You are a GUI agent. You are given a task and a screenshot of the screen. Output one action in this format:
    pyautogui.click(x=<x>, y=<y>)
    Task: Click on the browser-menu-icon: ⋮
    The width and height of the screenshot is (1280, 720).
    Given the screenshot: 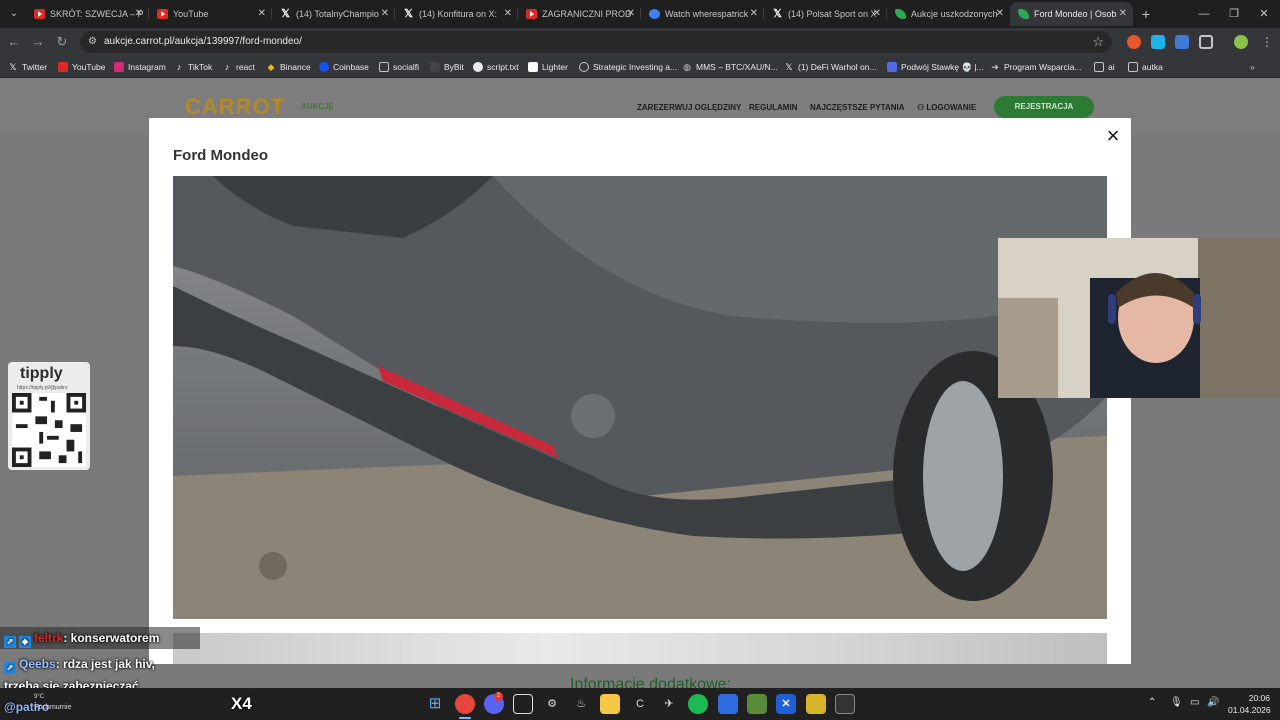 What is the action you would take?
    pyautogui.click(x=1267, y=42)
    